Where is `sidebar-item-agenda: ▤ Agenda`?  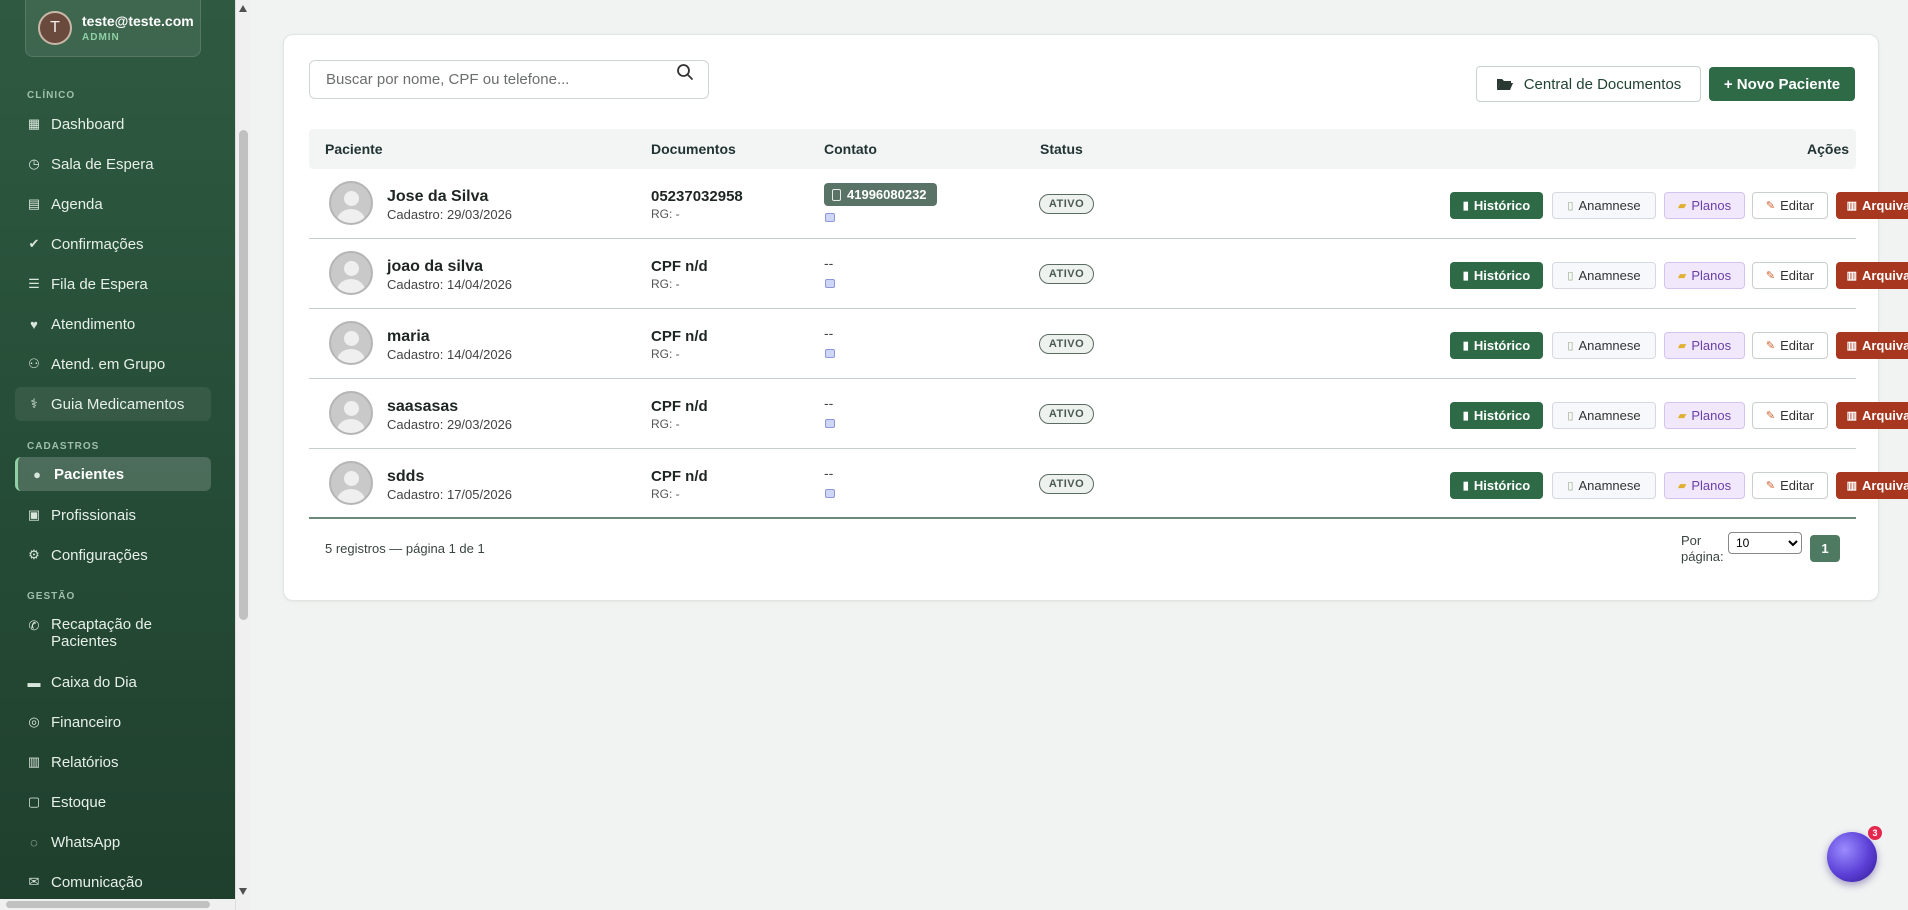
sidebar-item-agenda: ▤ Agenda is located at coordinates (113, 204).